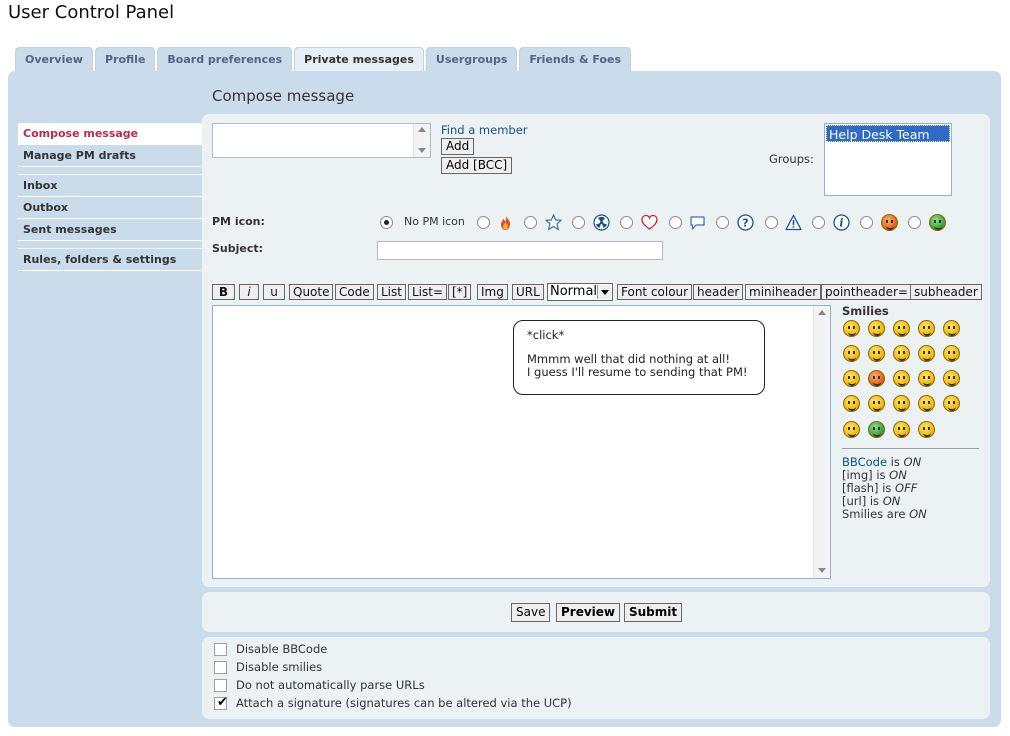 The height and width of the screenshot is (736, 1010). What do you see at coordinates (428, 292) in the screenshot?
I see `list-ordered-button: List=` at bounding box center [428, 292].